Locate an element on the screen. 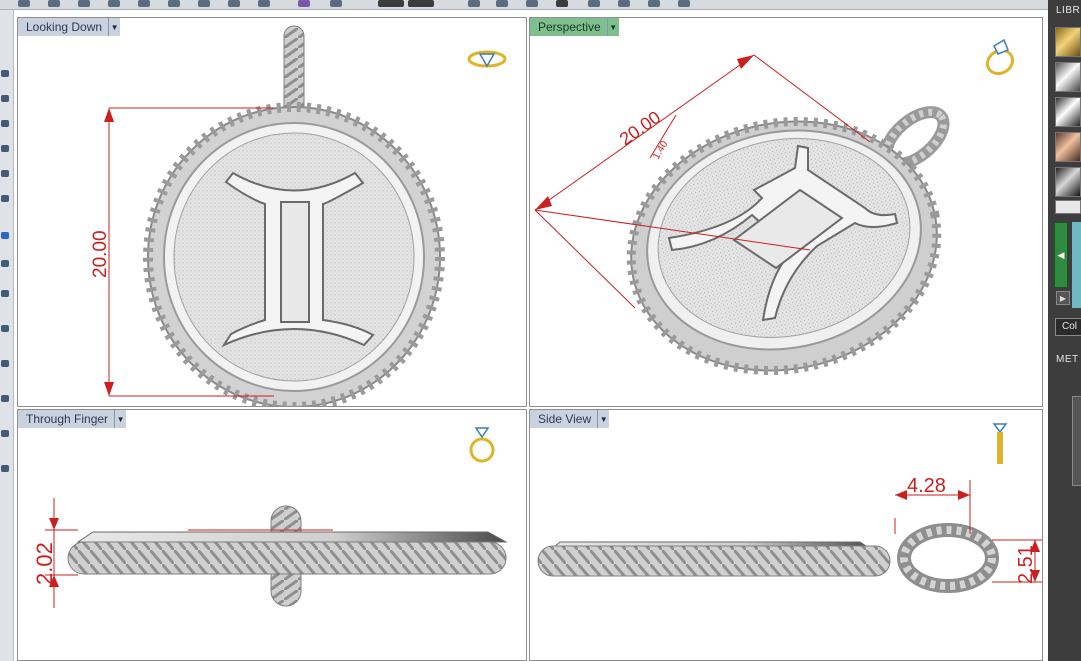 This screenshot has height=661, width=1081. viewport-title-bar: Looking Down ▼ is located at coordinates (69, 27).